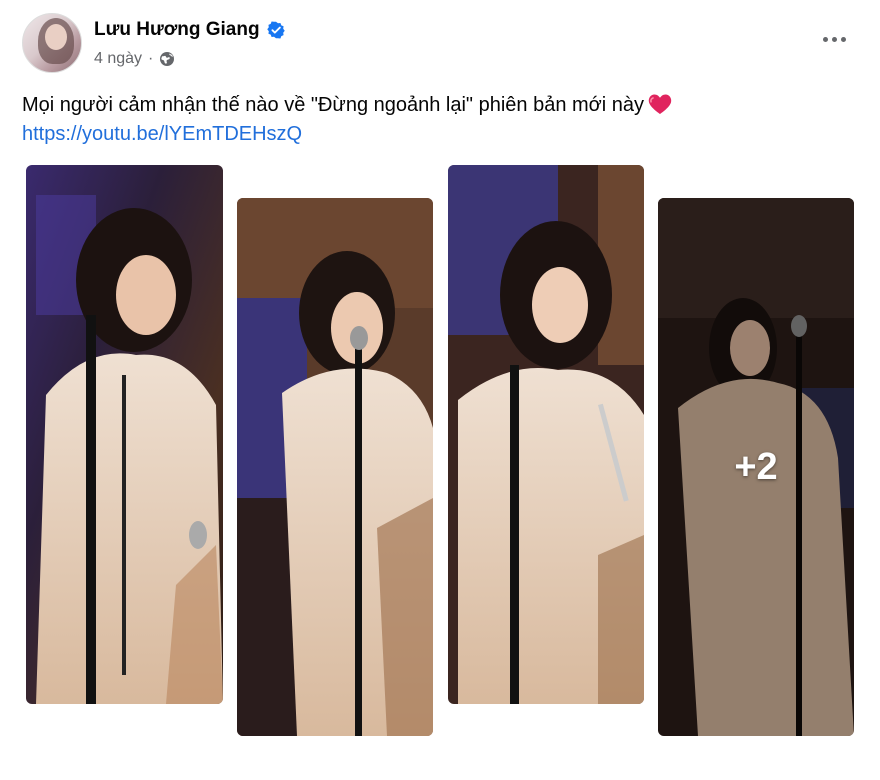 The width and height of the screenshot is (880, 780). Describe the element at coordinates (167, 59) in the screenshot. I see `globe-icon` at that location.